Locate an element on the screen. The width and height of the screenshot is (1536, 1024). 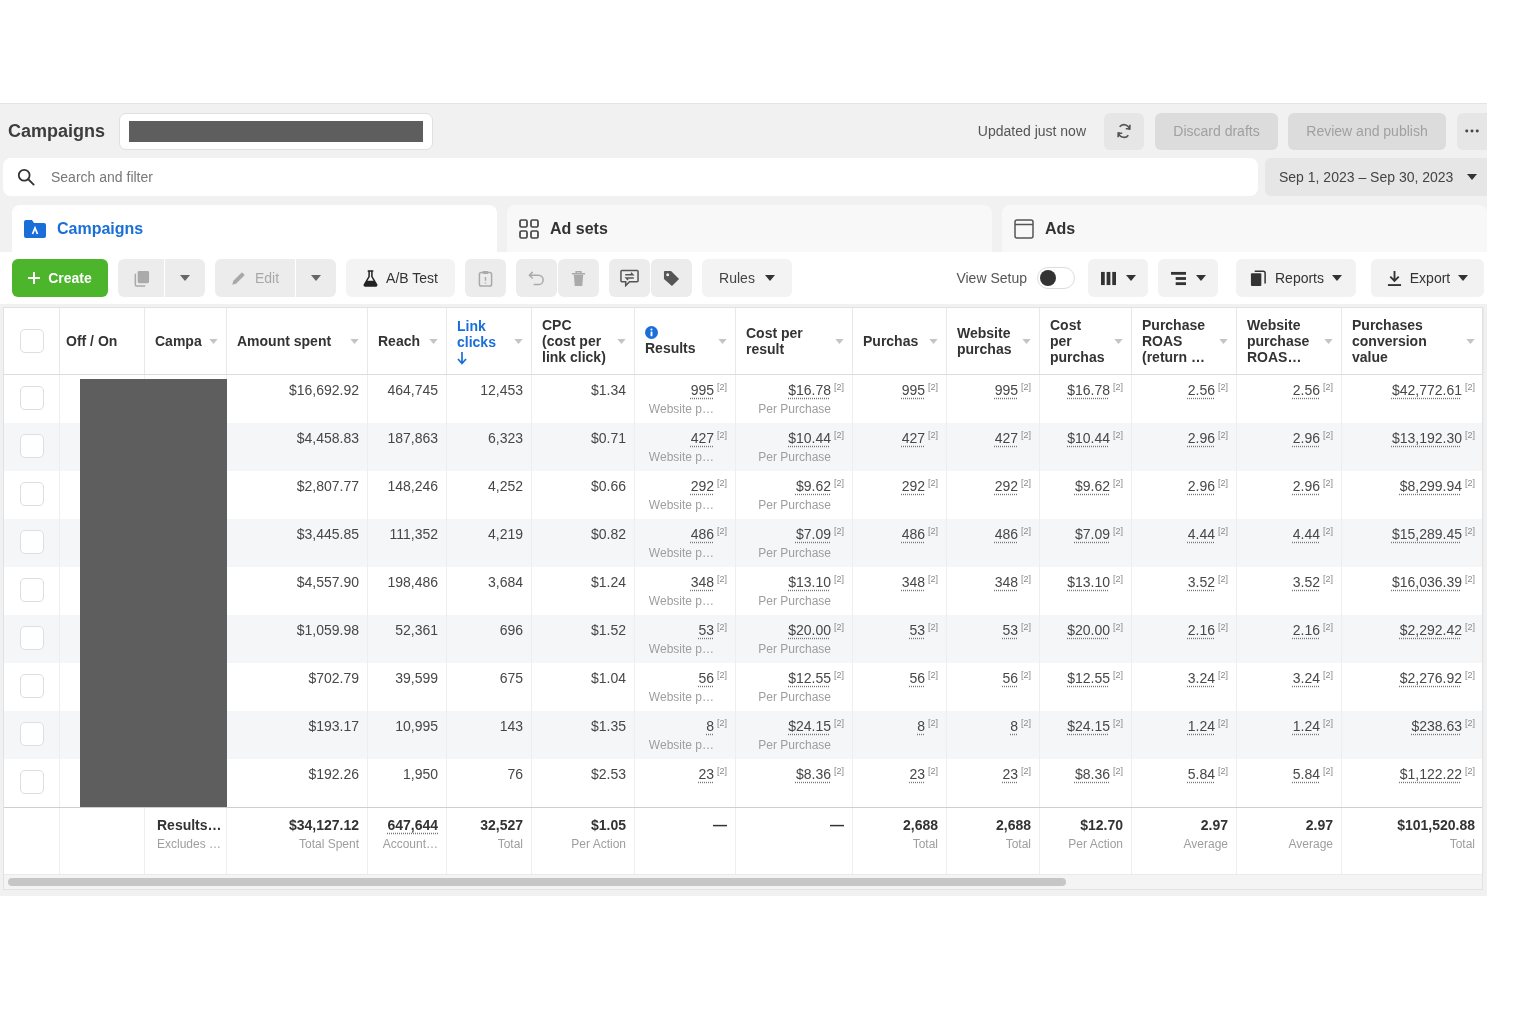
window-icon is located at coordinates (1024, 228).